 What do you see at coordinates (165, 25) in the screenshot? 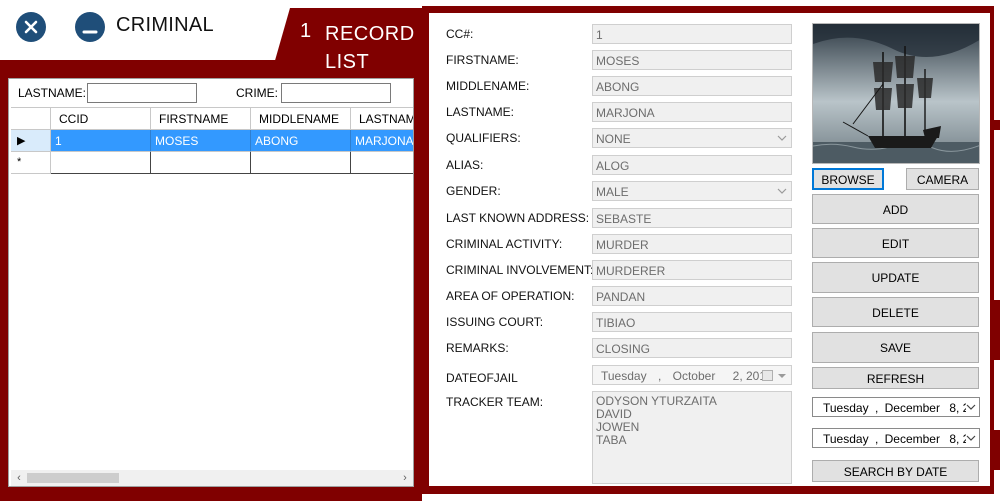
I see `app-title: CRIMINAL` at bounding box center [165, 25].